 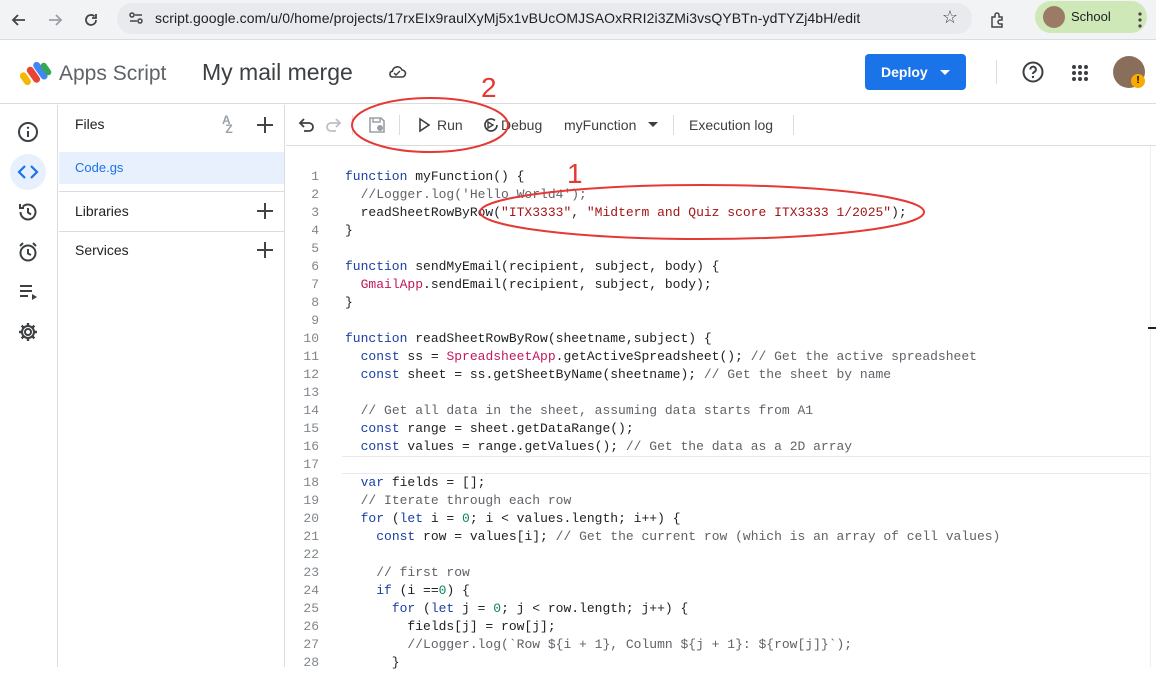 What do you see at coordinates (718, 484) in the screenshot?
I see `code-line: 18 var fields = [];` at bounding box center [718, 484].